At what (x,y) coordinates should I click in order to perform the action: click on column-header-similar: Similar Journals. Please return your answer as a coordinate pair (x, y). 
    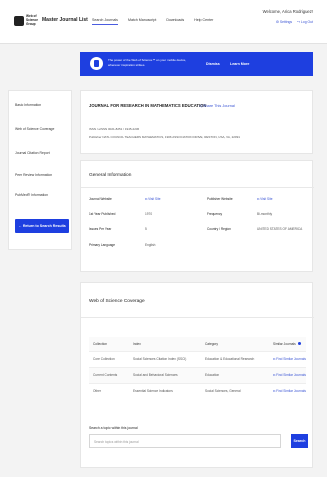
    Looking at the image, I should click on (287, 344).